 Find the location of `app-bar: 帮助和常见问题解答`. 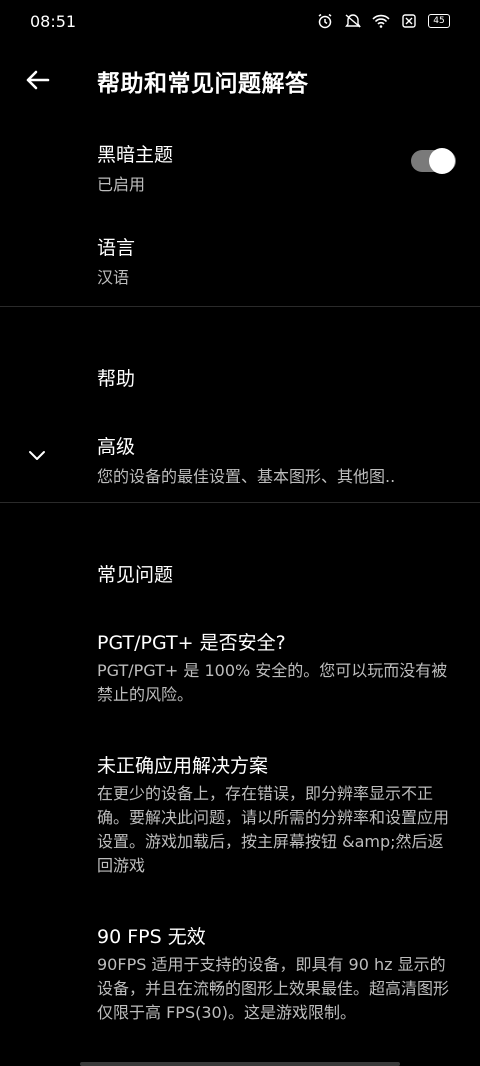

app-bar: 帮助和常见问题解答 is located at coordinates (240, 81).